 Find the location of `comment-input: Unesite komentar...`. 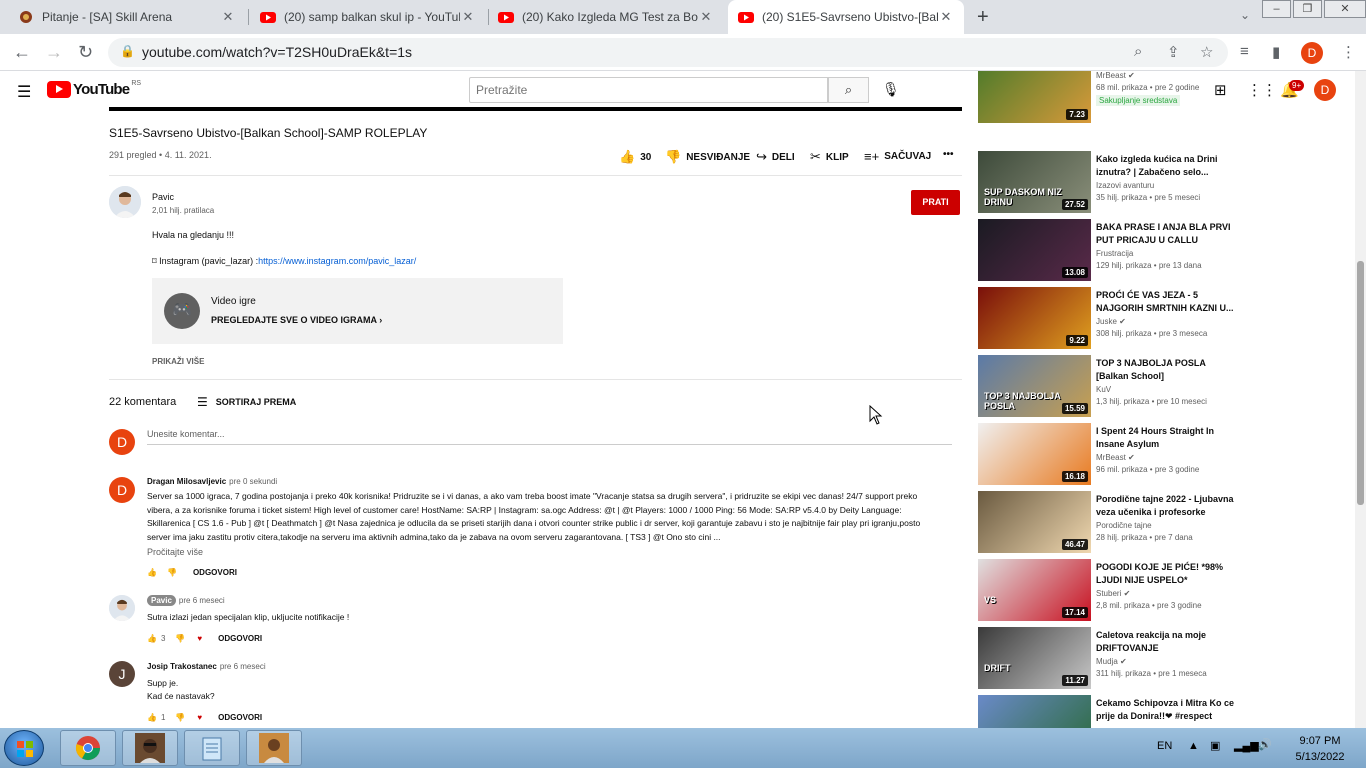

comment-input: Unesite komentar... is located at coordinates (186, 434).